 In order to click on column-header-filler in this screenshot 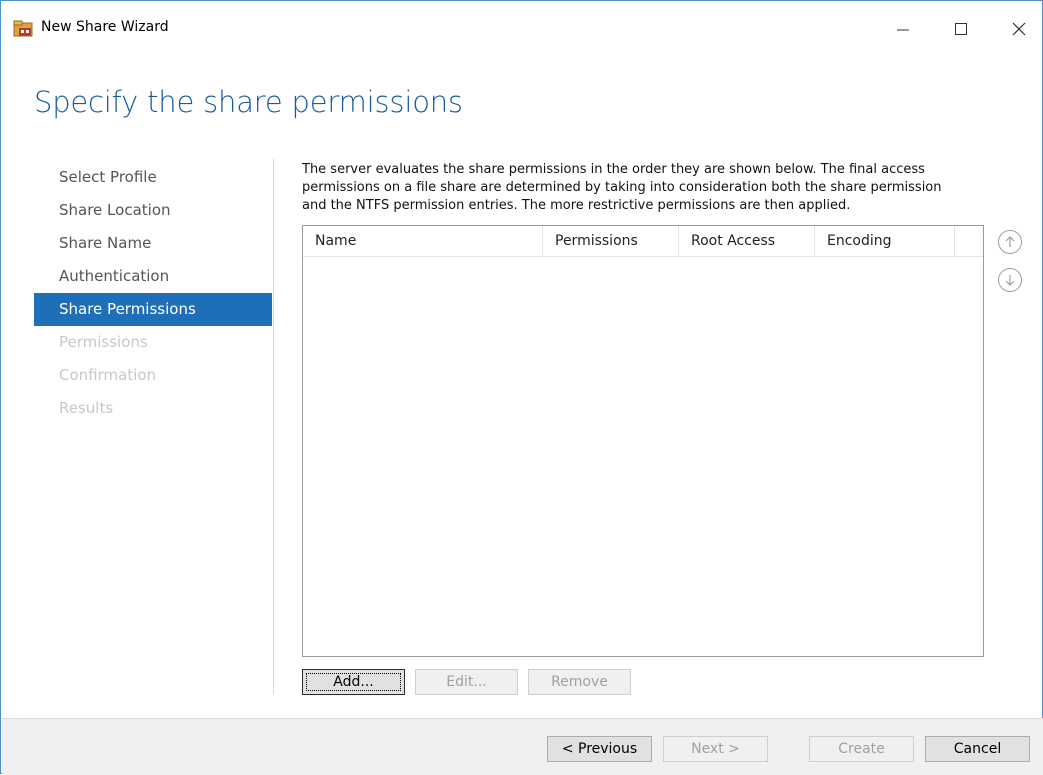, I will do `click(967, 241)`.